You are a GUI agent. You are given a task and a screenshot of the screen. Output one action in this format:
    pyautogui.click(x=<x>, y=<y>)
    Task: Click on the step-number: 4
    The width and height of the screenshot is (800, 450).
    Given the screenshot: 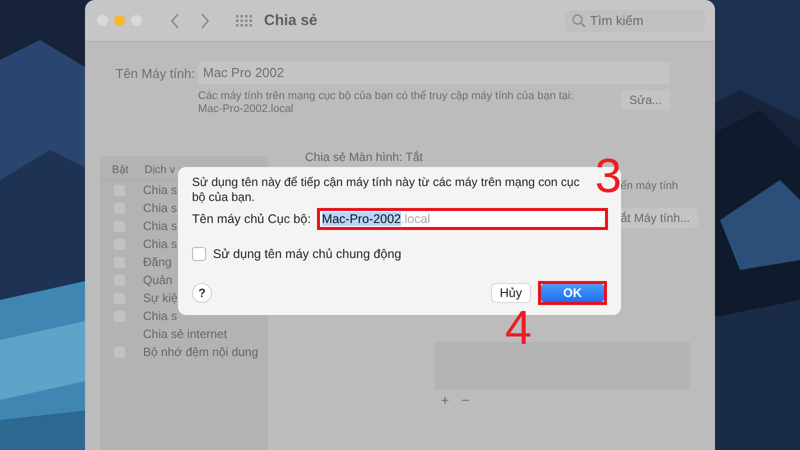 What is the action you would take?
    pyautogui.click(x=518, y=329)
    